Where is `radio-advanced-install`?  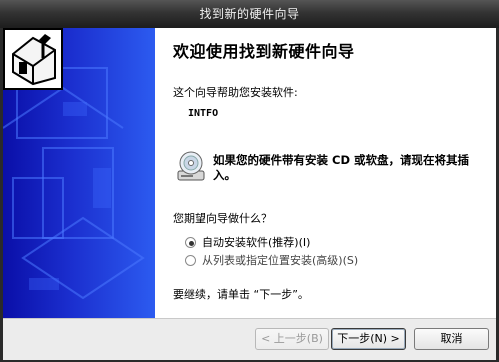
radio-advanced-install is located at coordinates (190, 260).